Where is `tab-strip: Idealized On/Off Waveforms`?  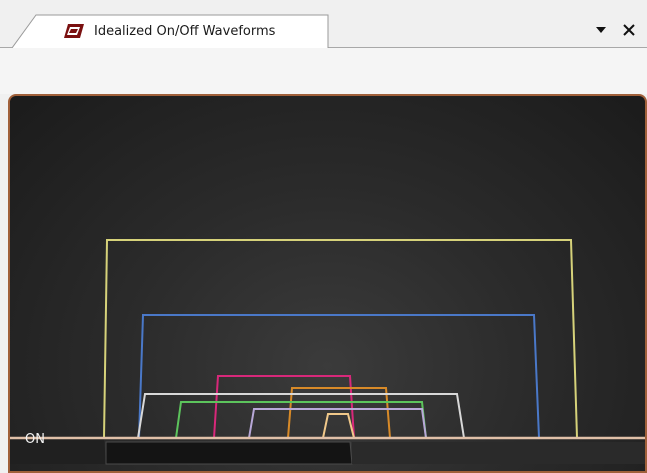 tab-strip: Idealized On/Off Waveforms is located at coordinates (323, 24).